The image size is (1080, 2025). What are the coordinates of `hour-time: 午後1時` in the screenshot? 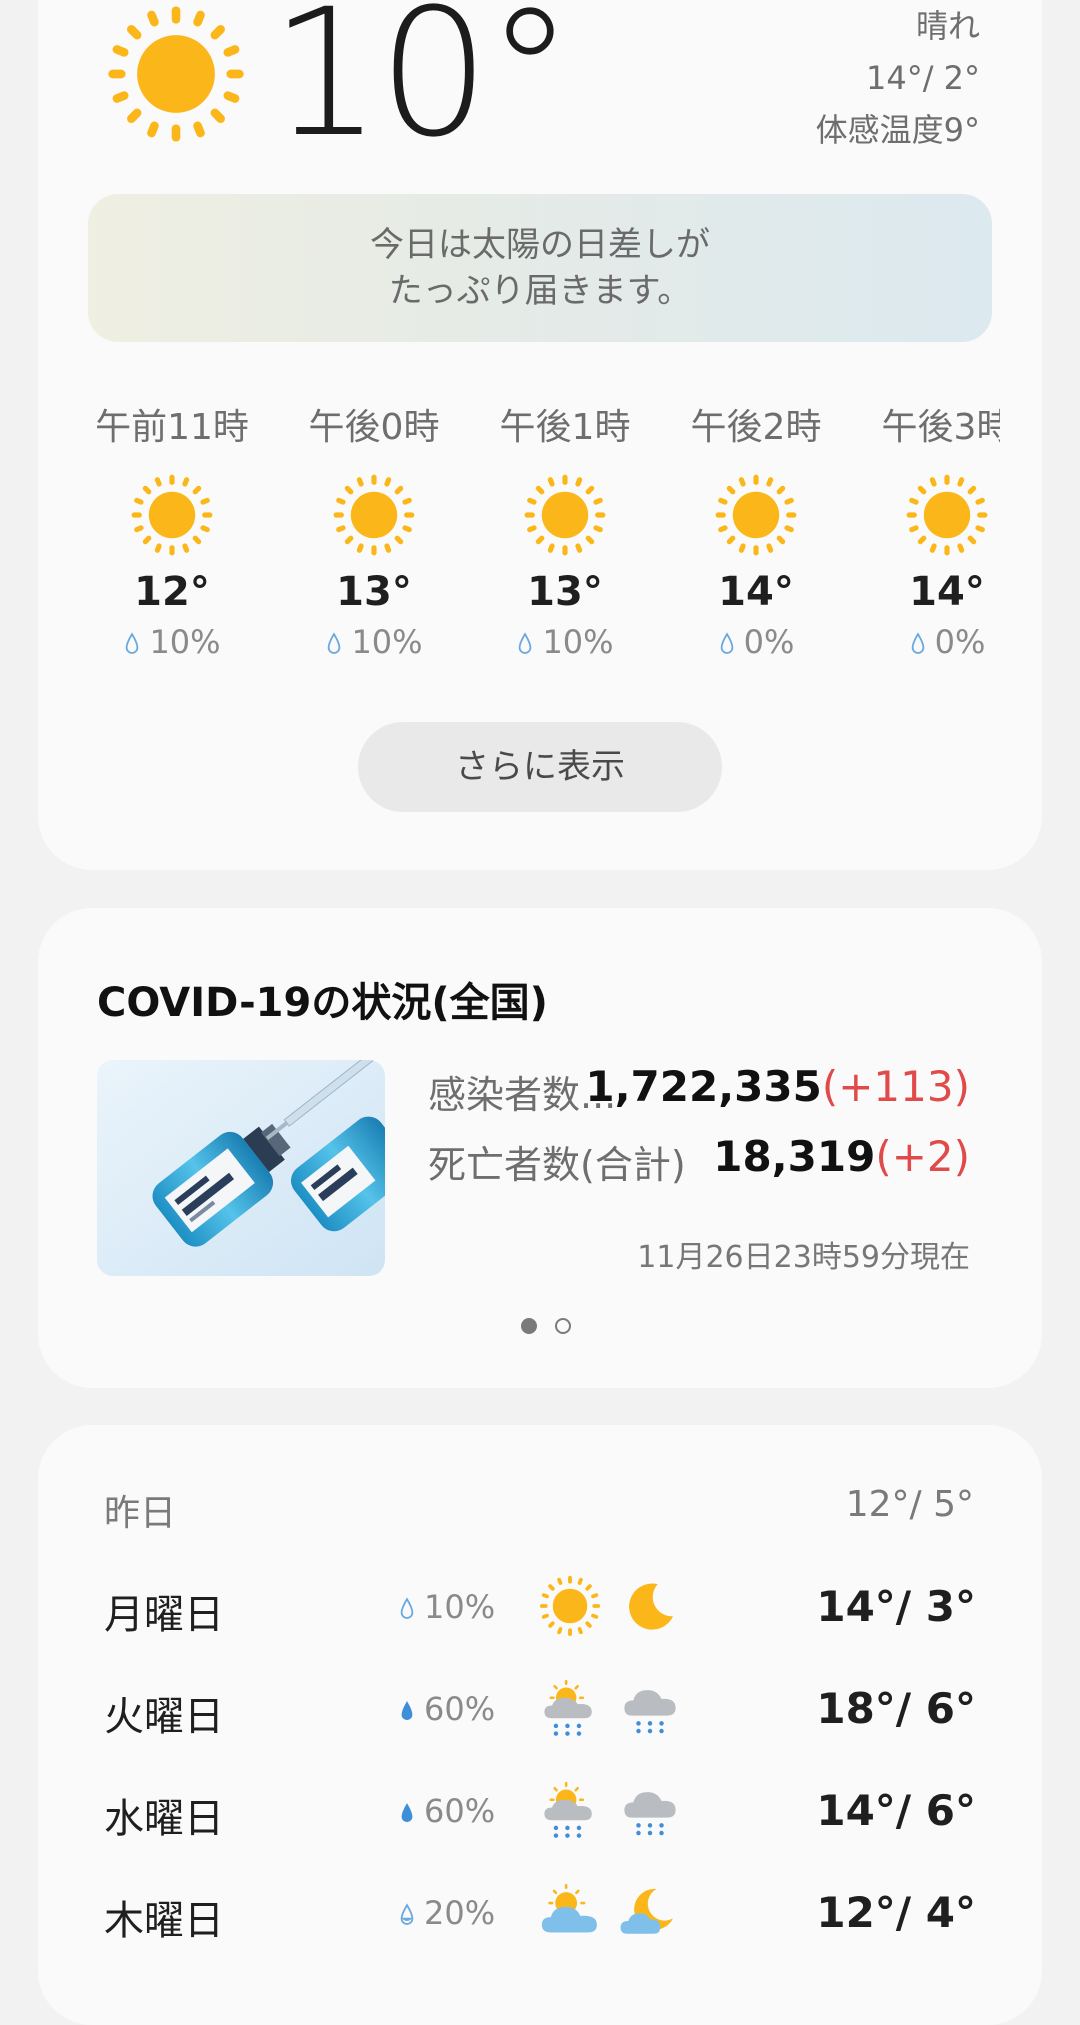 It's located at (565, 427).